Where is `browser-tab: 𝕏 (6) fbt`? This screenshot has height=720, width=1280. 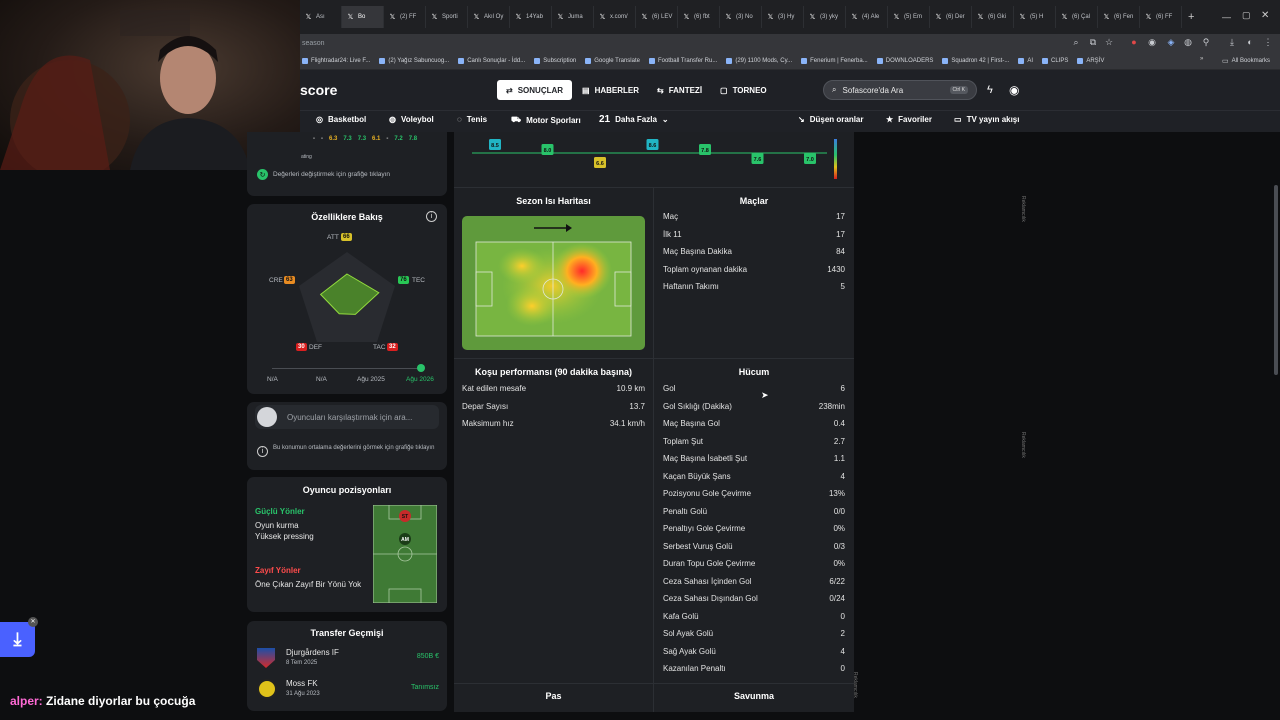
browser-tab: 𝕏 (6) fbt is located at coordinates (699, 17).